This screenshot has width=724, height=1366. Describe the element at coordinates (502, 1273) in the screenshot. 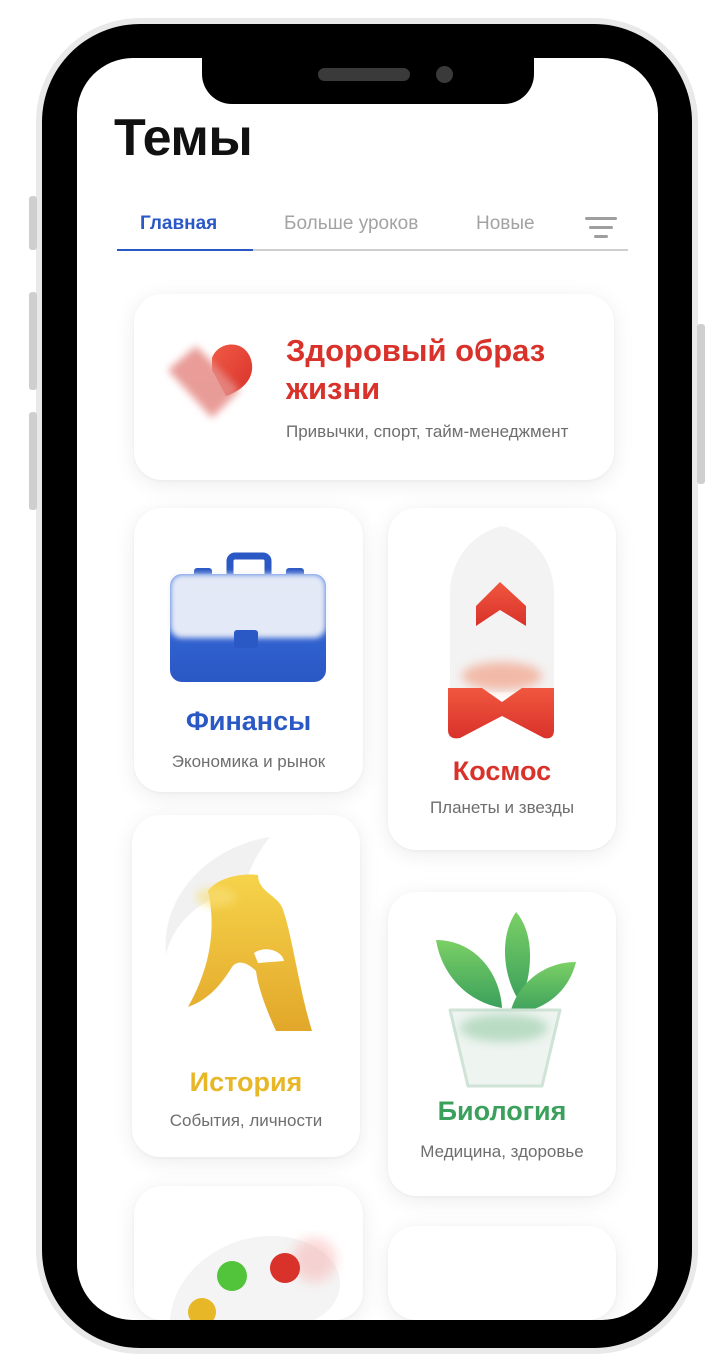

I see `topic-card-placeholder` at that location.